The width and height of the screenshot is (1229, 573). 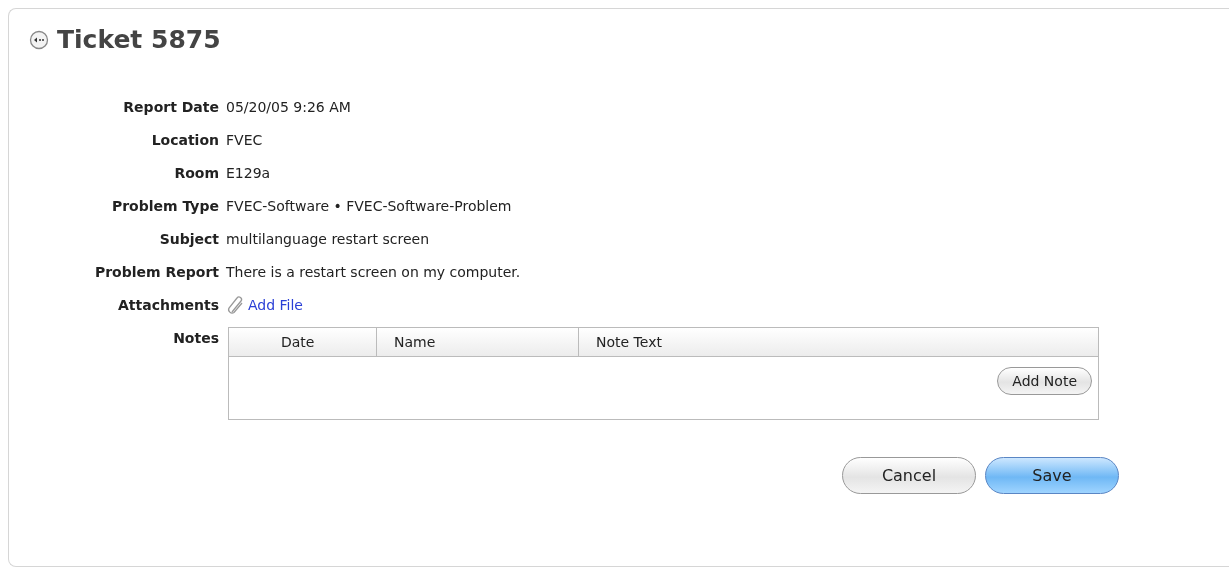 I want to click on field-value: 05/20/05 9:26 AM, so click(x=288, y=107).